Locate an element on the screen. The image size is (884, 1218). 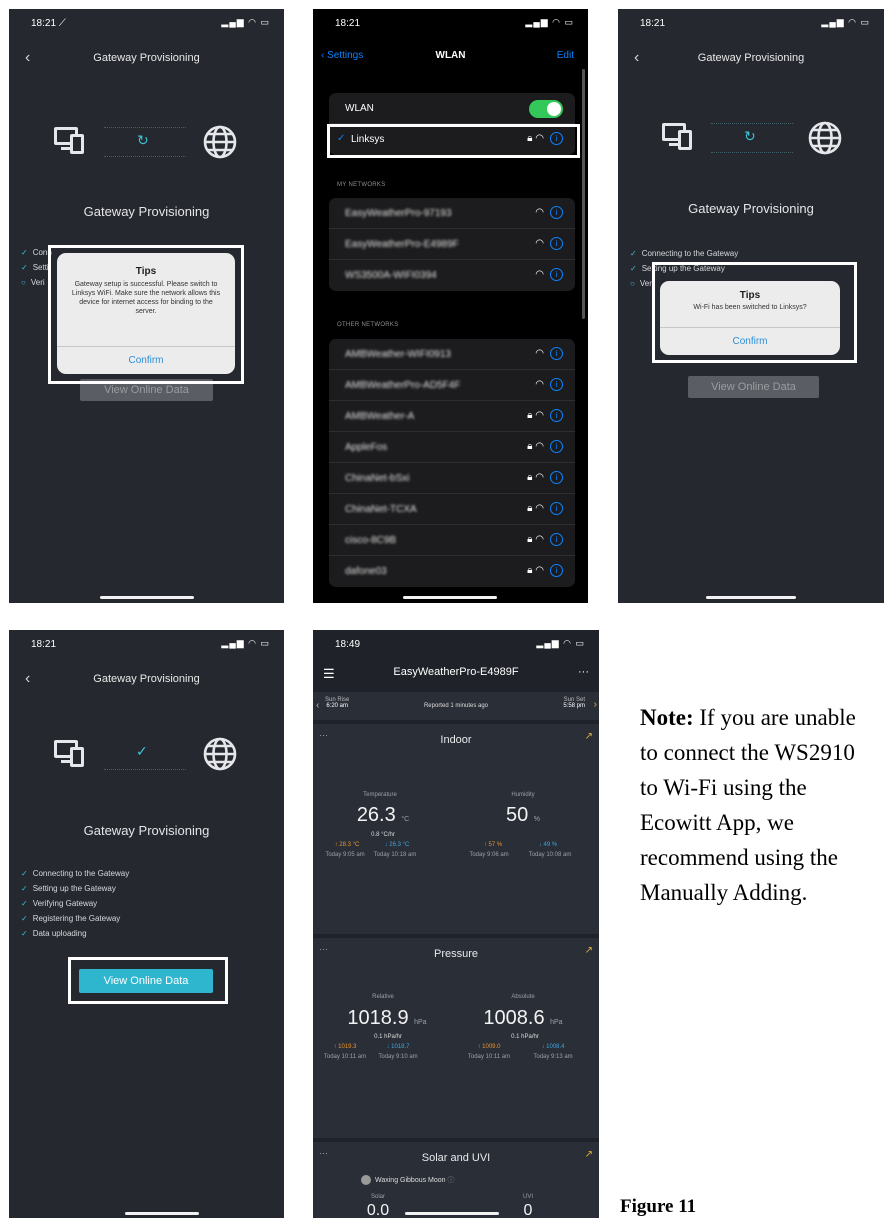
solar-value: 0.0 is located at coordinates (378, 1210).